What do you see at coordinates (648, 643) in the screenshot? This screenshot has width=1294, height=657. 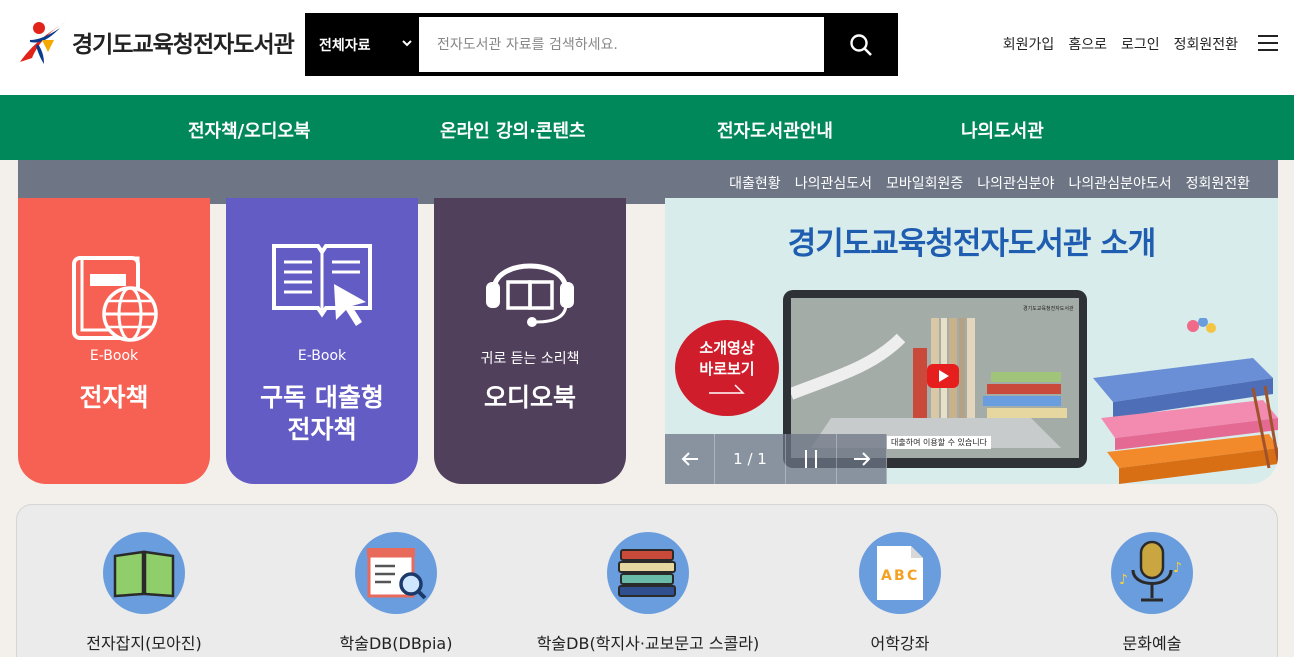 I see `service-scholar-label: 학술DB(학지사·교보문고 스콜라)` at bounding box center [648, 643].